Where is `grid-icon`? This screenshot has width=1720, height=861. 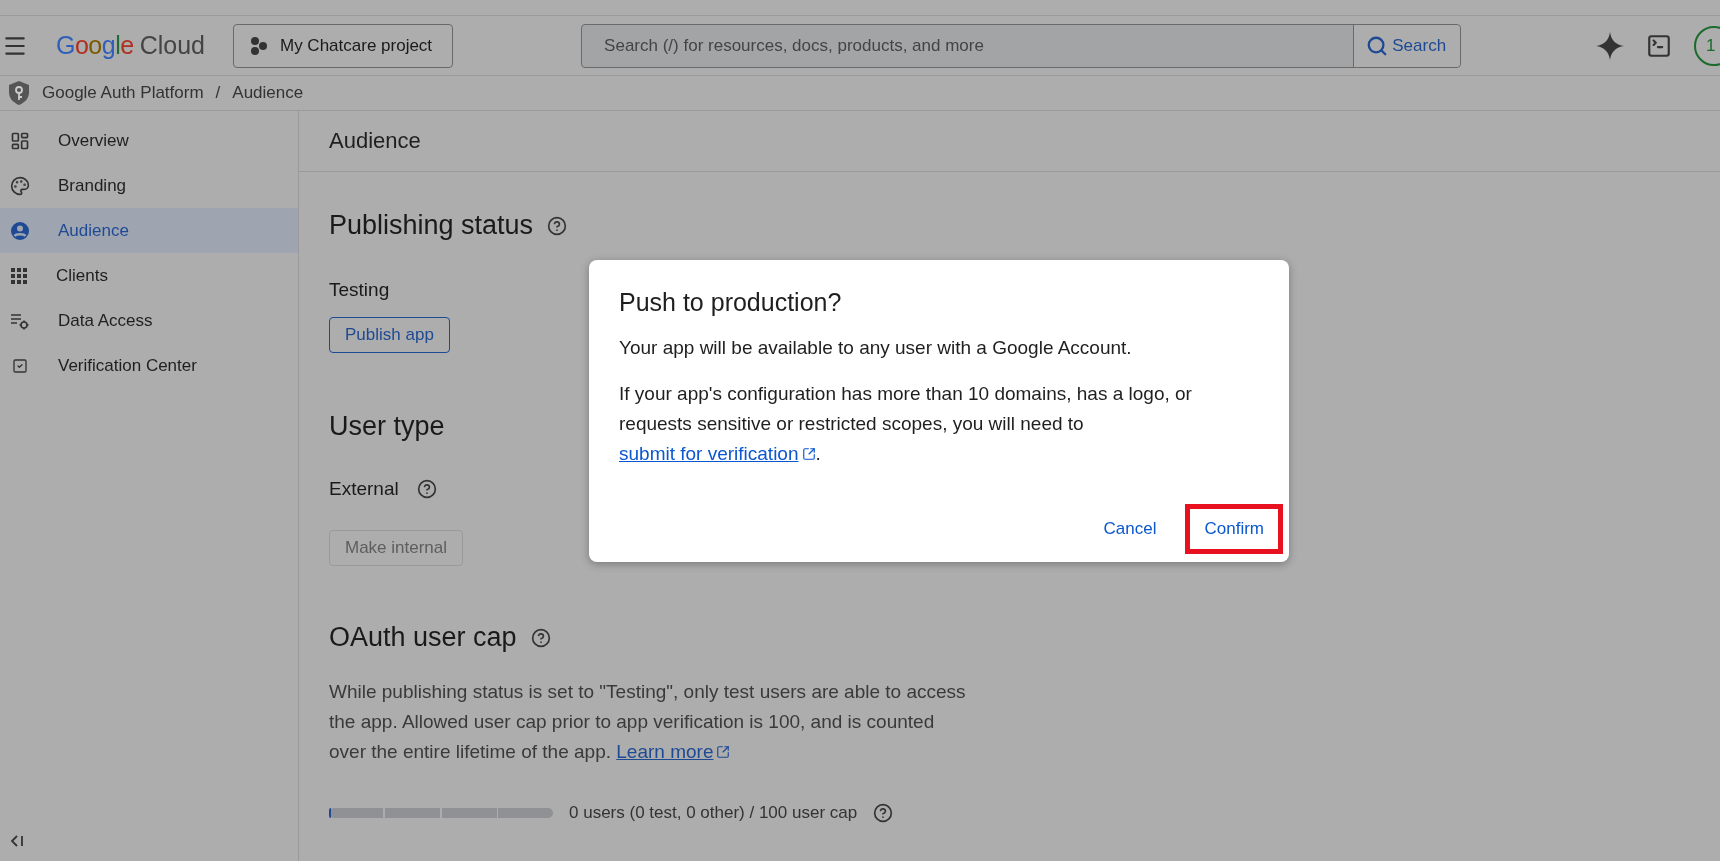
grid-icon is located at coordinates (19, 275).